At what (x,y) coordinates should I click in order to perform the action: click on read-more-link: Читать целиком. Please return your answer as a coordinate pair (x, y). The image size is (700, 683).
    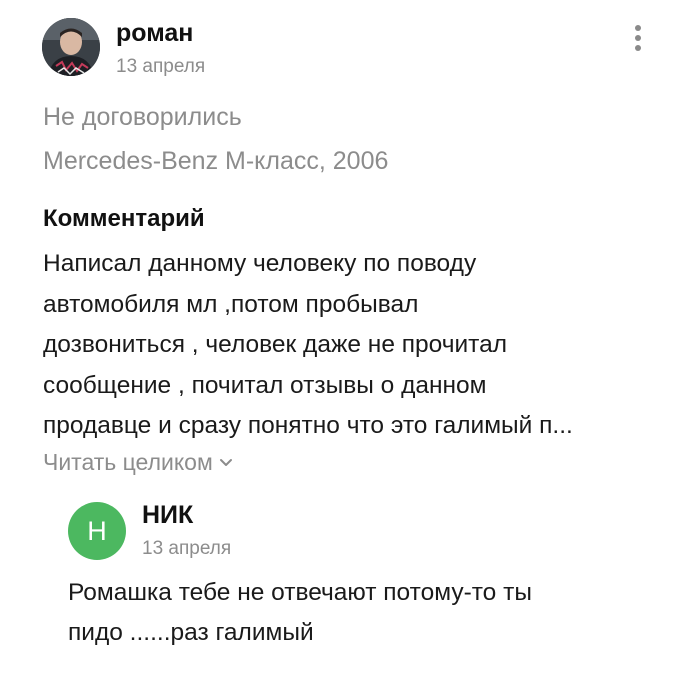
    Looking at the image, I should click on (138, 462).